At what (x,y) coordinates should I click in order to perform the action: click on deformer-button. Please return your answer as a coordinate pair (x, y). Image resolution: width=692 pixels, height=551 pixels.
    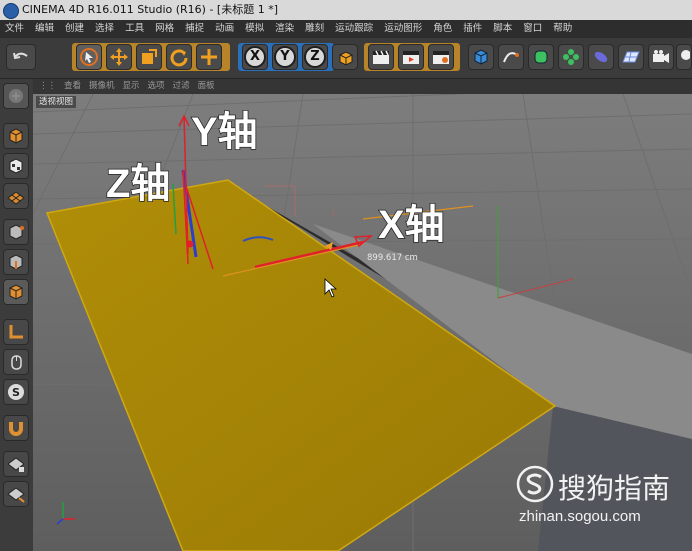
    Looking at the image, I should click on (601, 57).